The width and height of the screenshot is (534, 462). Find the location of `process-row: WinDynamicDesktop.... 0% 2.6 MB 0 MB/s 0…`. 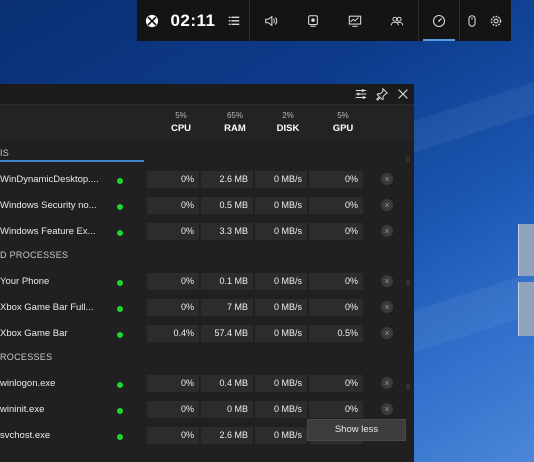

process-row: WinDynamicDesktop.... 0% 2.6 MB 0 MB/s 0… is located at coordinates (200, 181).